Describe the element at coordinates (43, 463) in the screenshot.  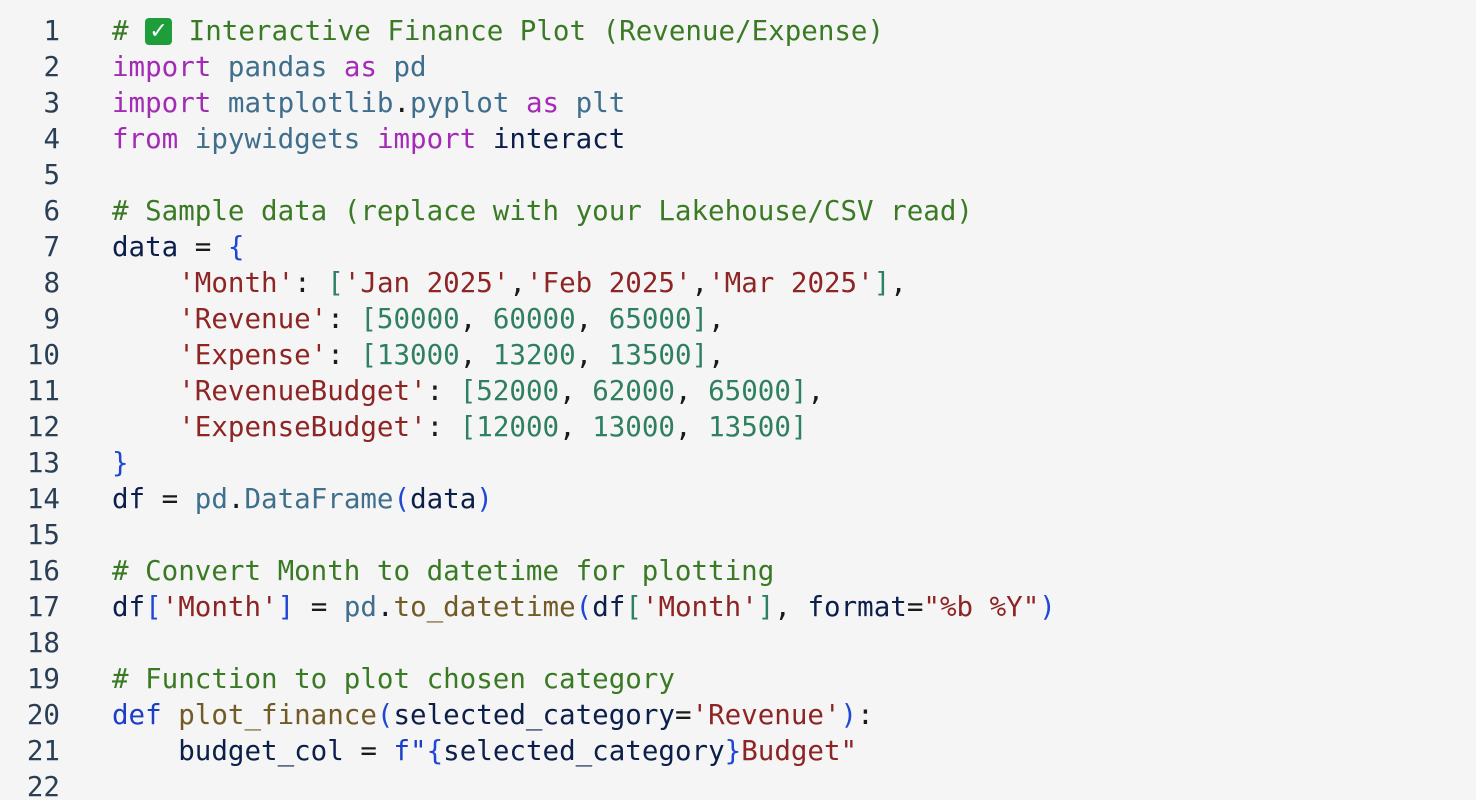
I see `line-number: 13` at that location.